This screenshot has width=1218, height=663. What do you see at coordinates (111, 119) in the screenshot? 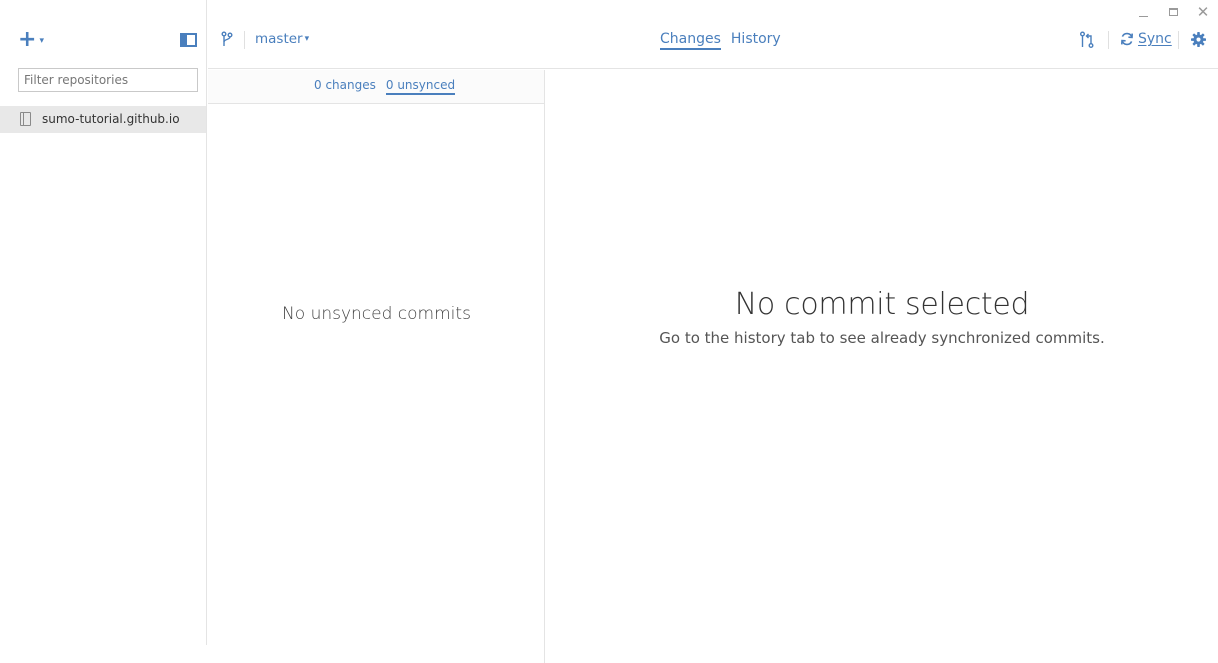
I see `repository-name: sumo-tutorial.github.io` at bounding box center [111, 119].